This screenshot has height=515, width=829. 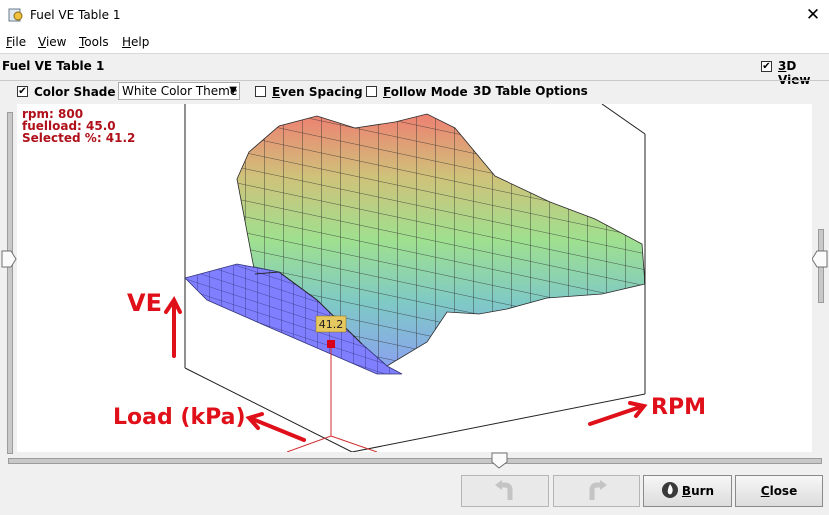 What do you see at coordinates (687, 491) in the screenshot?
I see `burn-button: Burn` at bounding box center [687, 491].